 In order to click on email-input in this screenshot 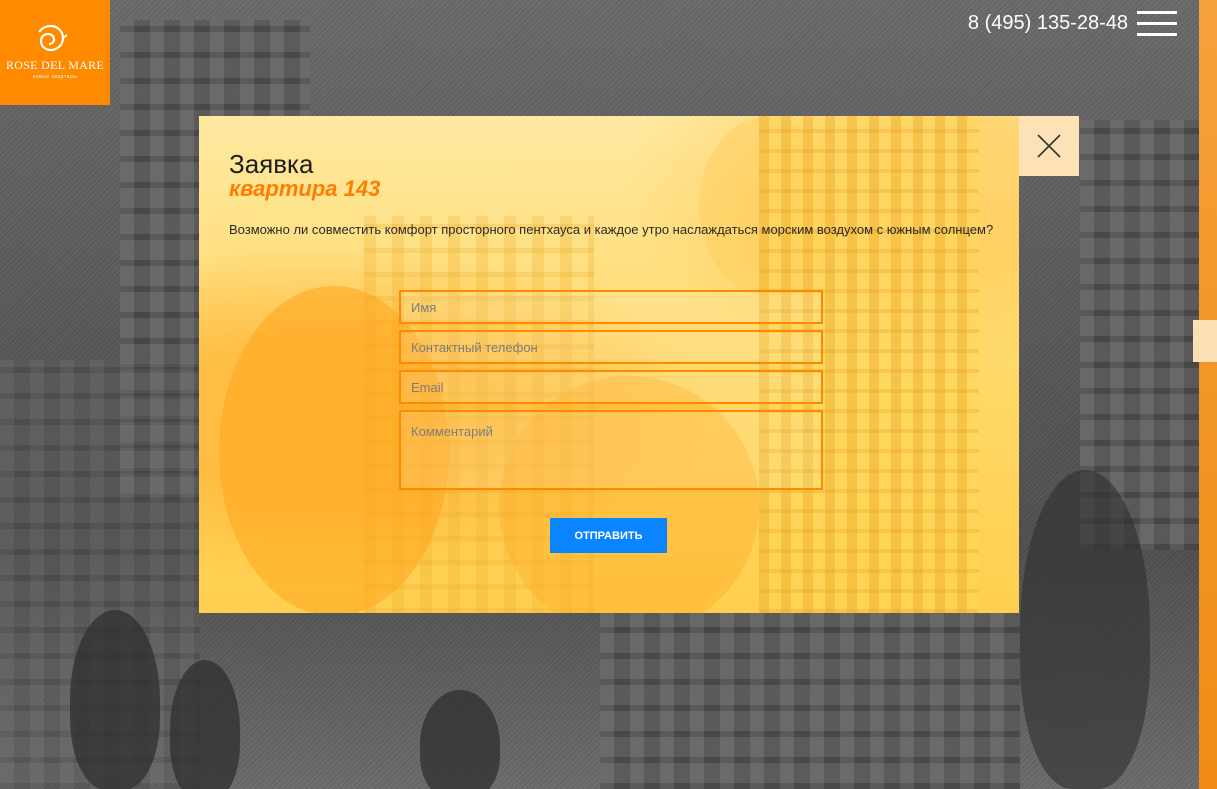, I will do `click(611, 387)`.